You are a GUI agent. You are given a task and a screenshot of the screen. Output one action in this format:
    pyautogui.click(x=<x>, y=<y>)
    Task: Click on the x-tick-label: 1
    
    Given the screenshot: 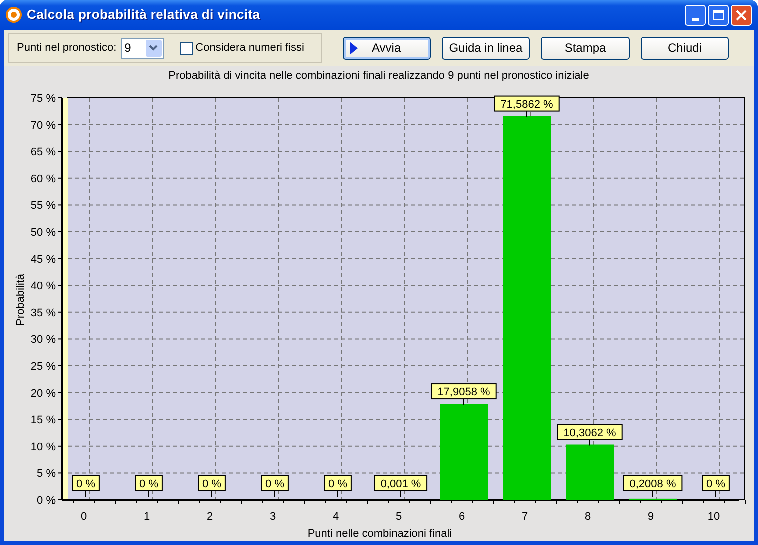 What is the action you would take?
    pyautogui.click(x=147, y=517)
    